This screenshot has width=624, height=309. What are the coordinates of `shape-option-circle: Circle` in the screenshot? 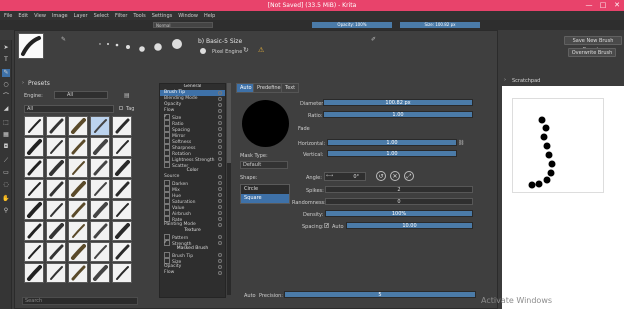 It's located at (265, 189).